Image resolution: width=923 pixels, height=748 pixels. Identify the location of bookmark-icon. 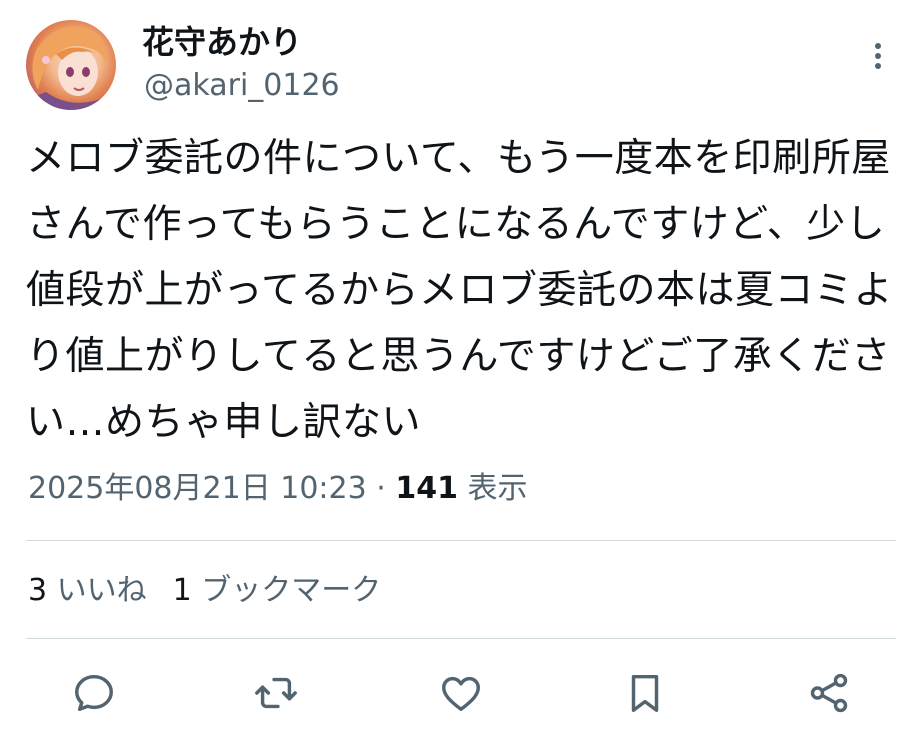
(645, 693).